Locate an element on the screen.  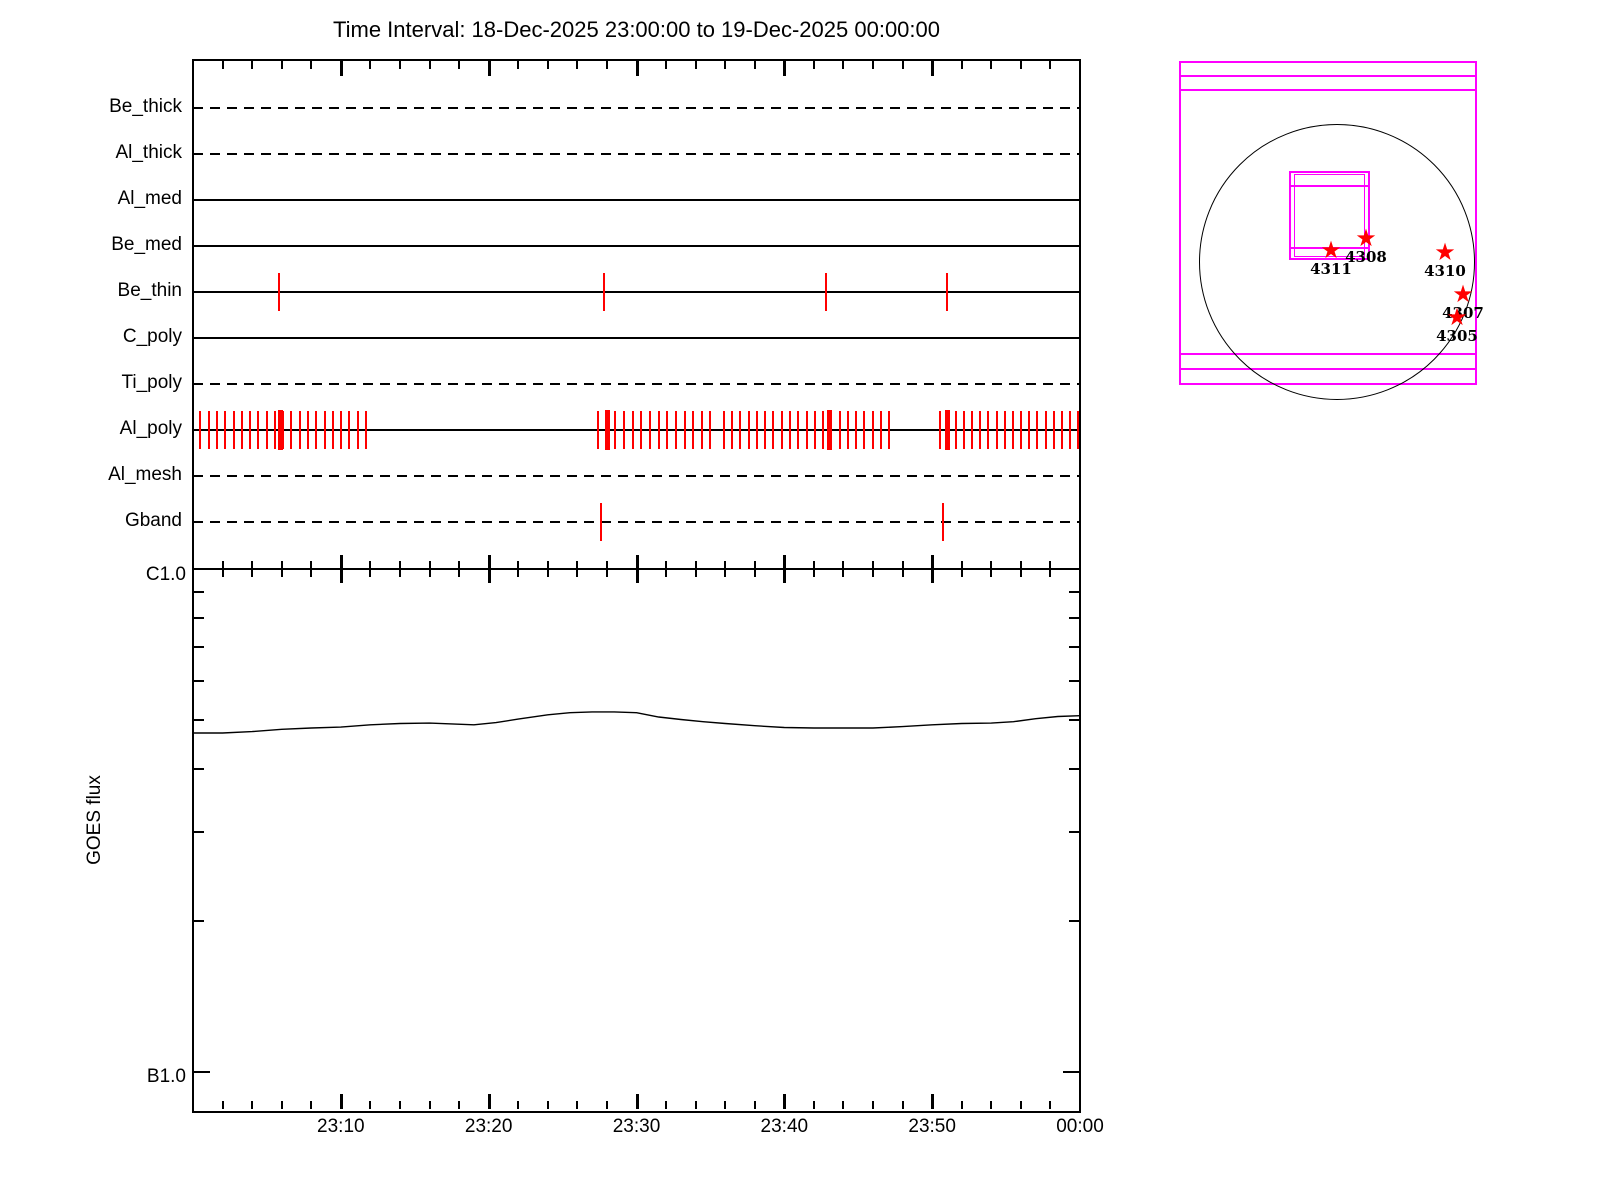
filter-label-be_med: Be_med is located at coordinates (146, 244).